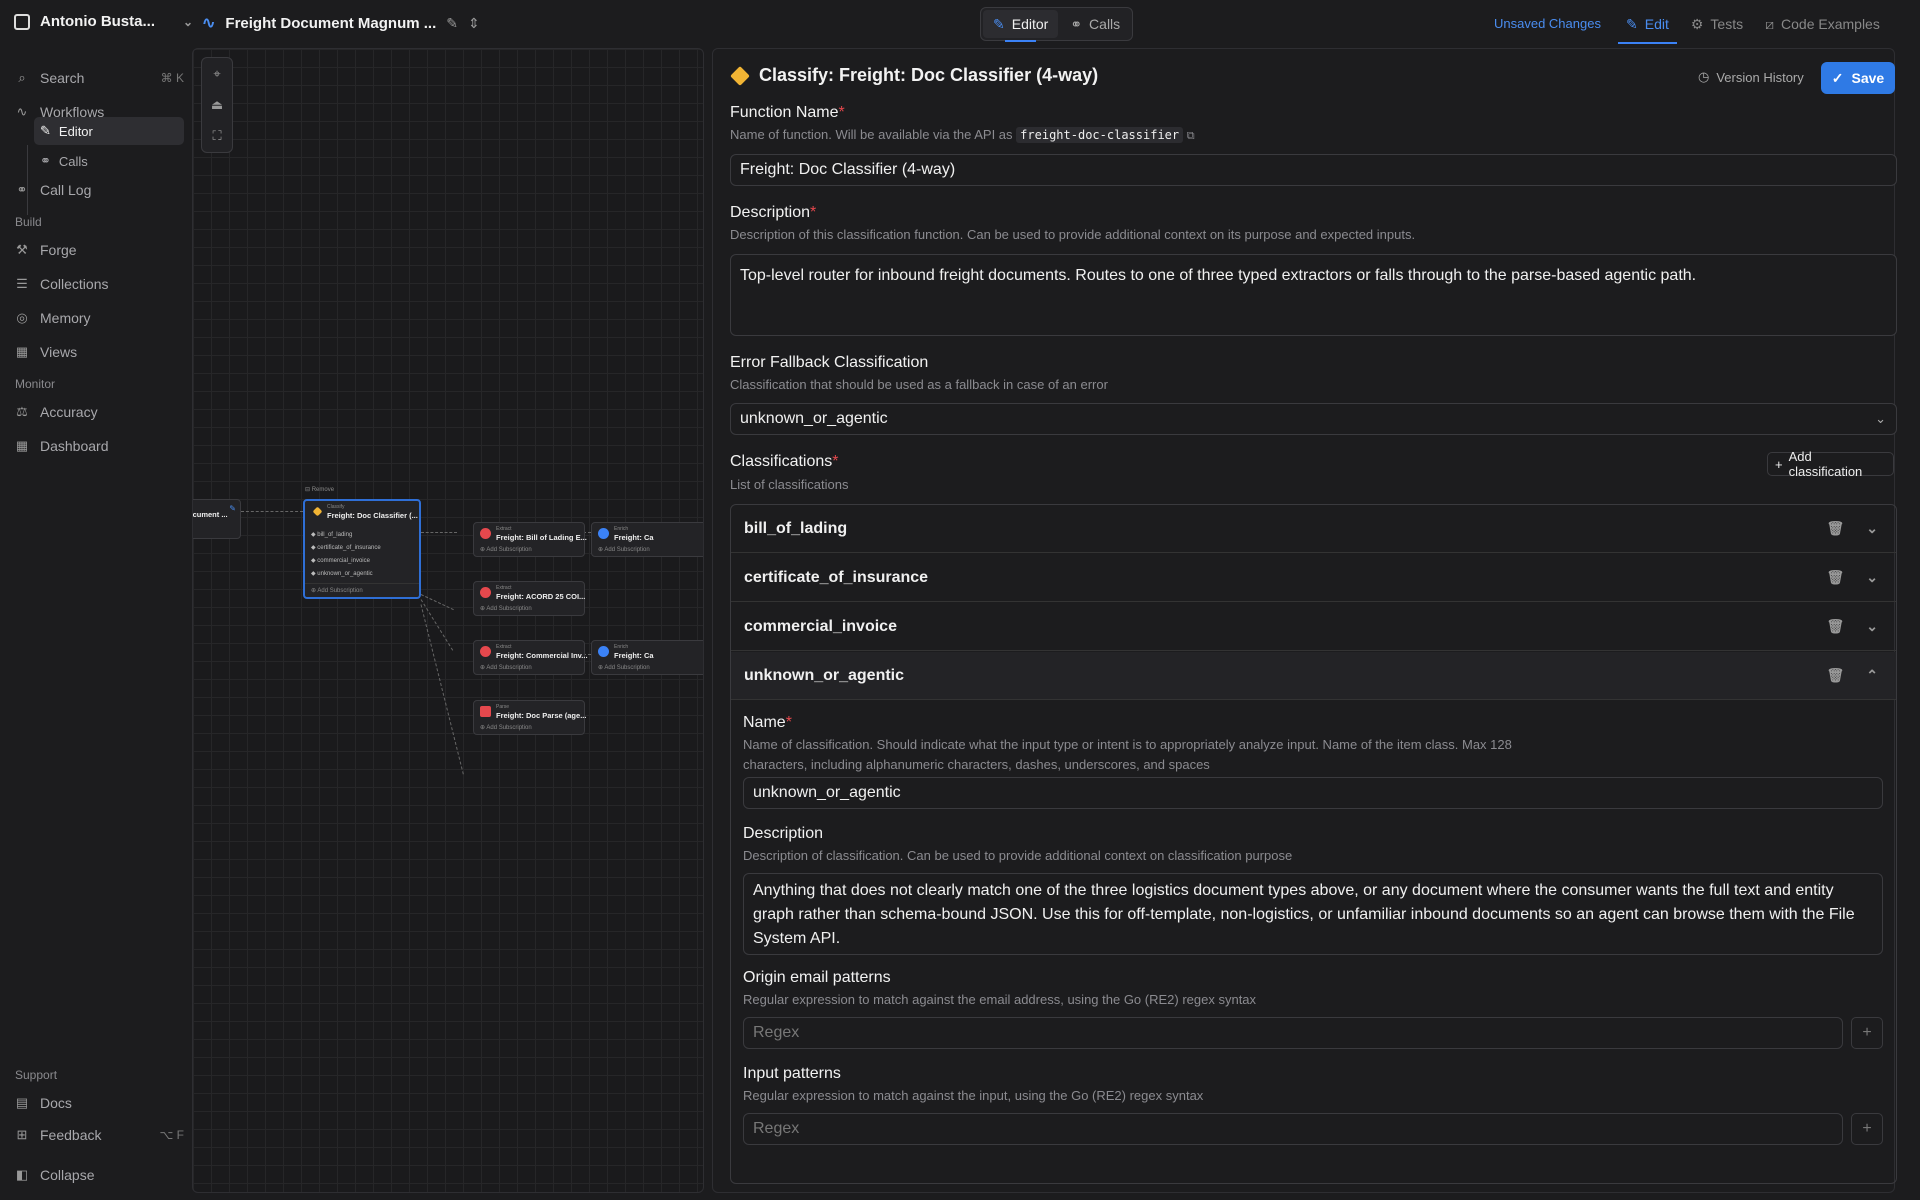 The height and width of the screenshot is (1200, 1920). I want to click on tests-icon: ⚙, so click(1697, 23).